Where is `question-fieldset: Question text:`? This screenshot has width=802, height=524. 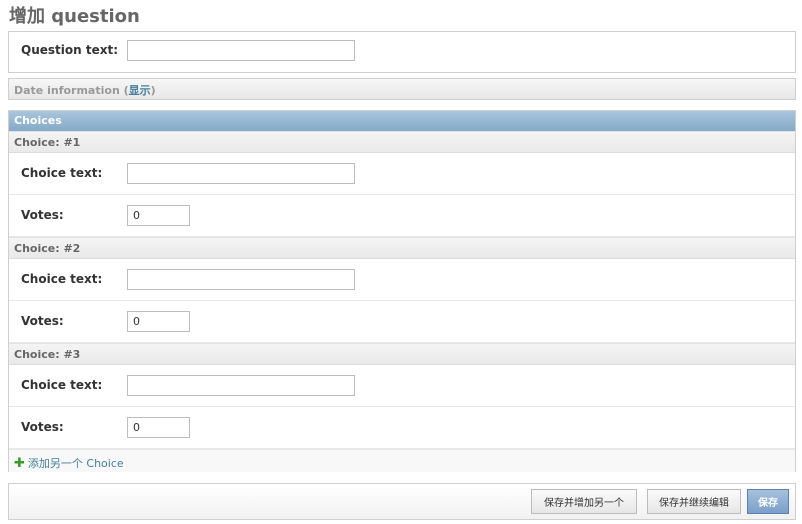
question-fieldset: Question text: is located at coordinates (402, 52).